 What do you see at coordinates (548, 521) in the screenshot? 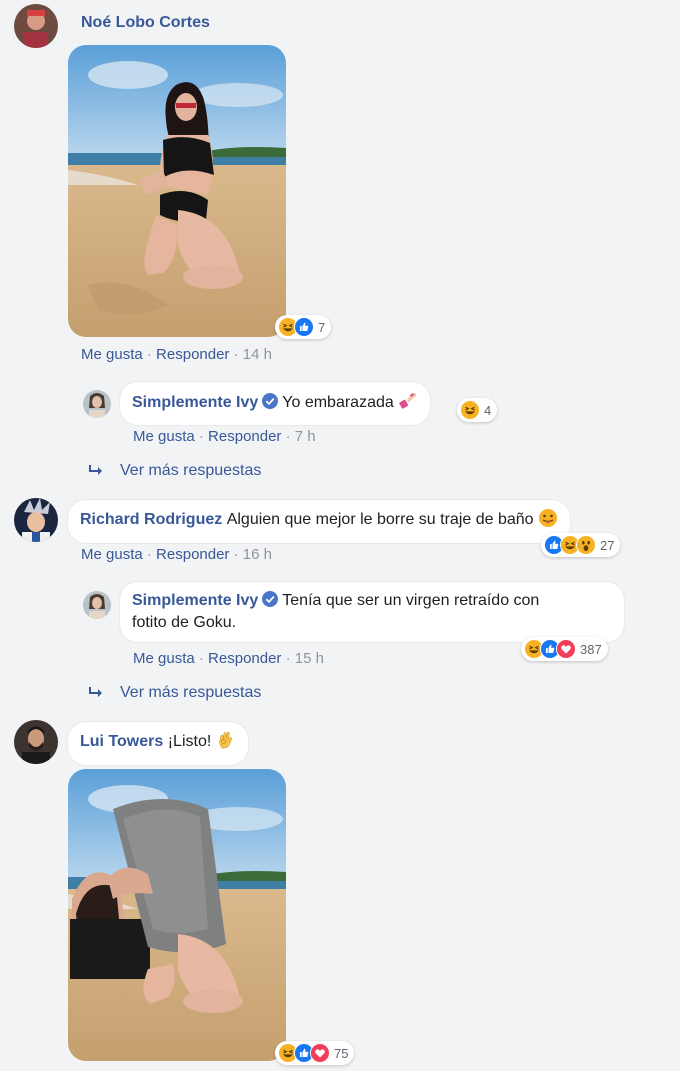
I see `tongue-out-icon` at bounding box center [548, 521].